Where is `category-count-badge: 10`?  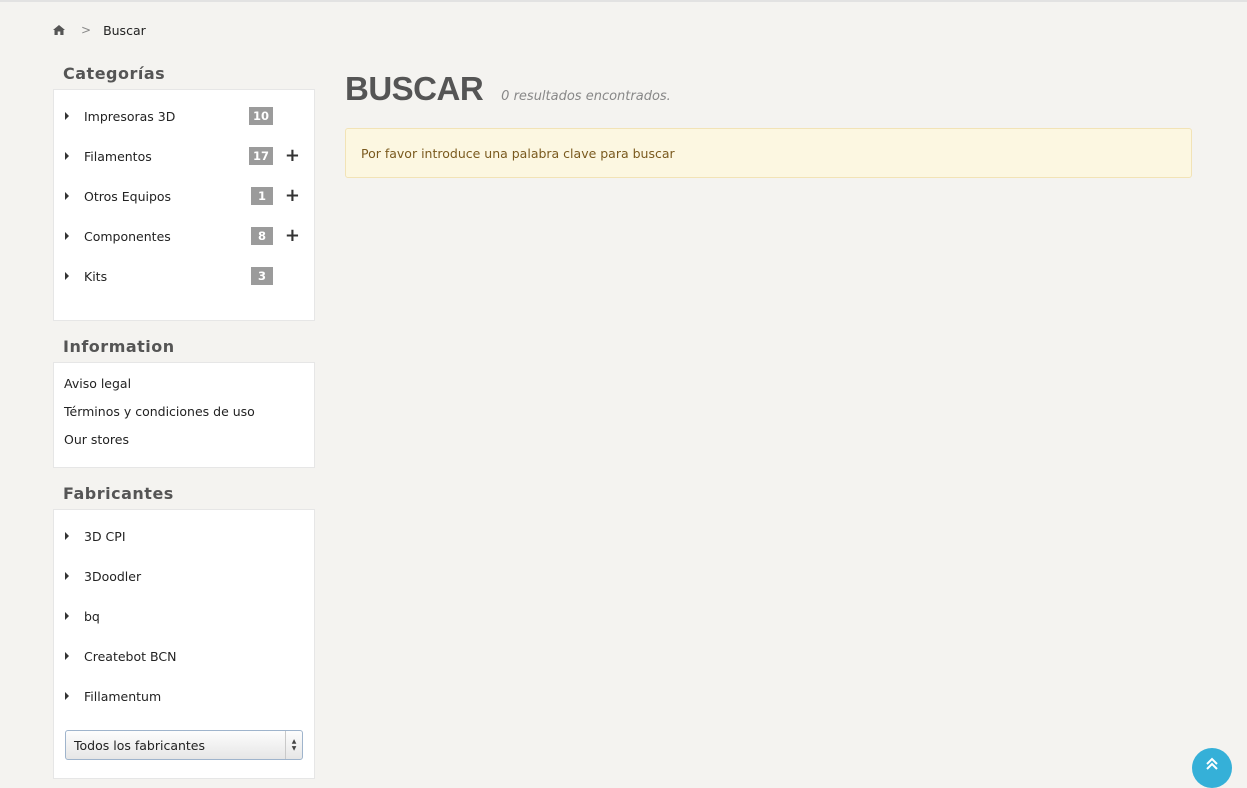 category-count-badge: 10 is located at coordinates (260, 116).